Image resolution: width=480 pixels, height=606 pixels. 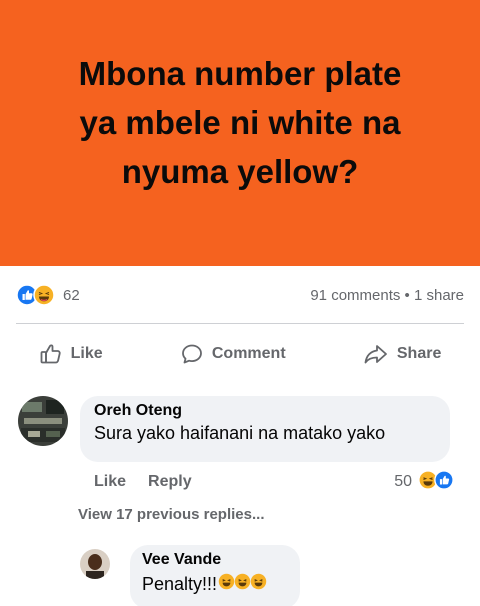 I want to click on thumbs-up-icon, so click(x=51, y=354).